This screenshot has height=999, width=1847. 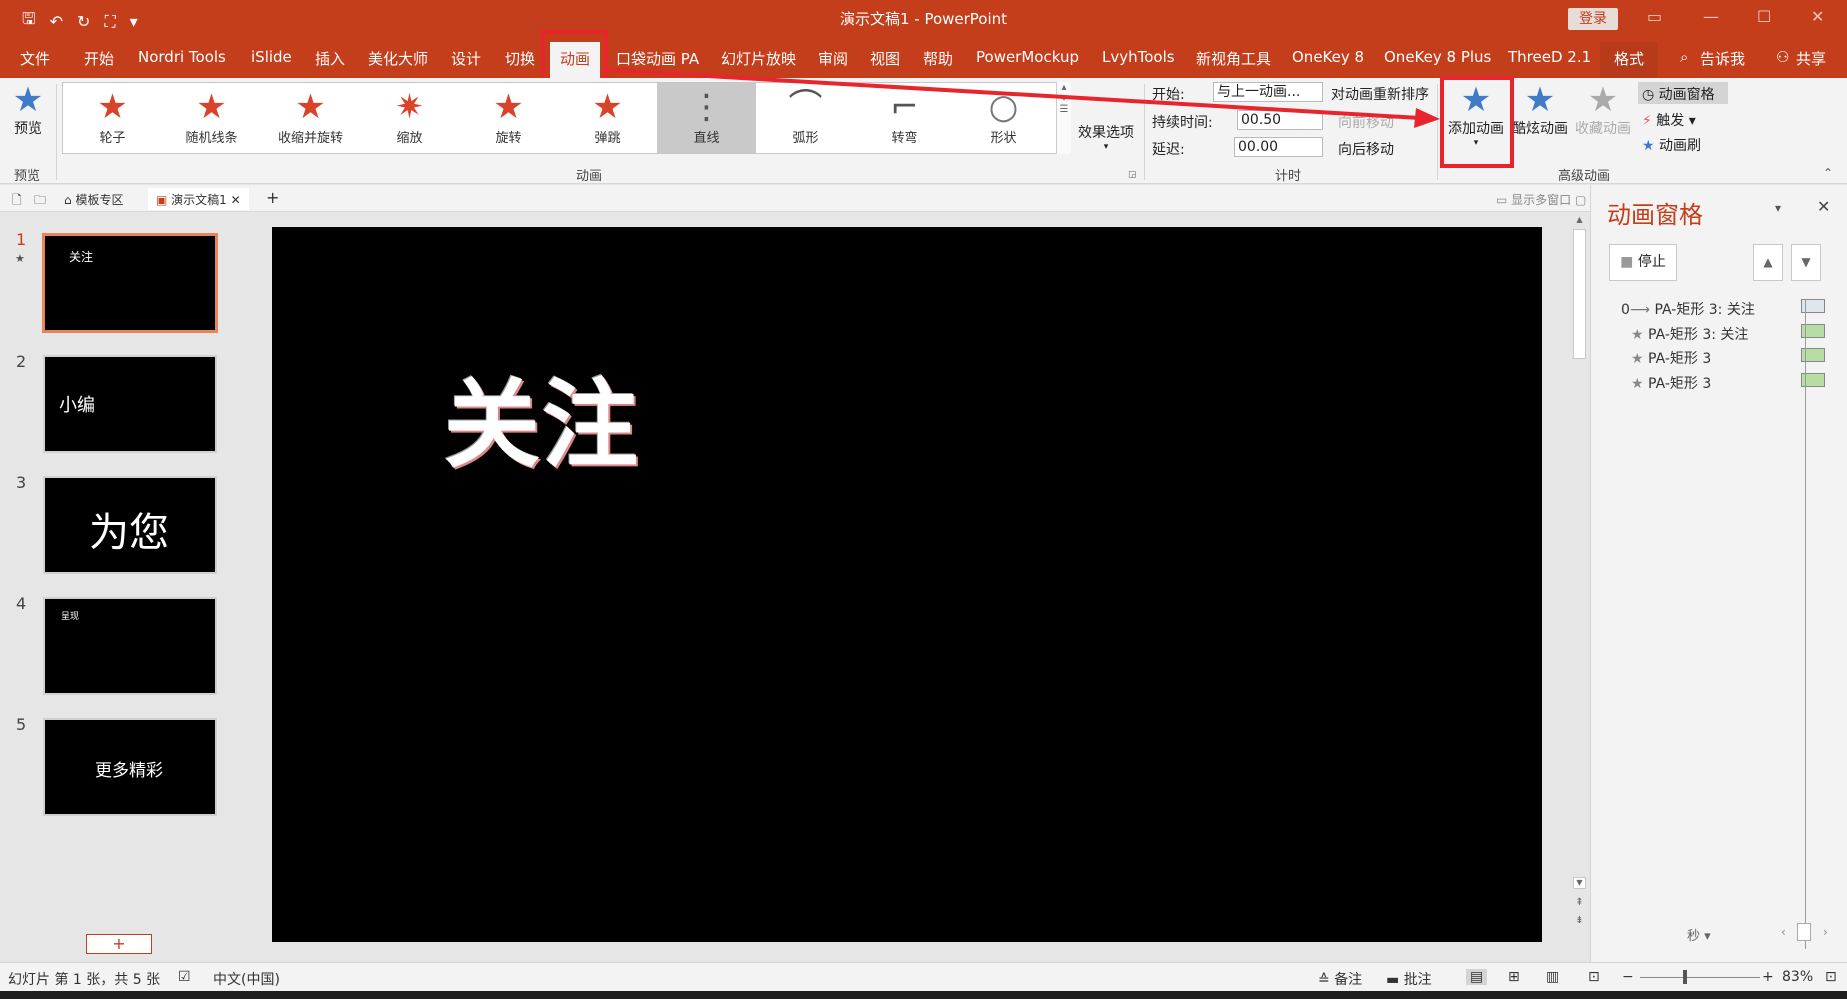 What do you see at coordinates (1514, 977) in the screenshot?
I see `slide-sorter-icon: ⊞` at bounding box center [1514, 977].